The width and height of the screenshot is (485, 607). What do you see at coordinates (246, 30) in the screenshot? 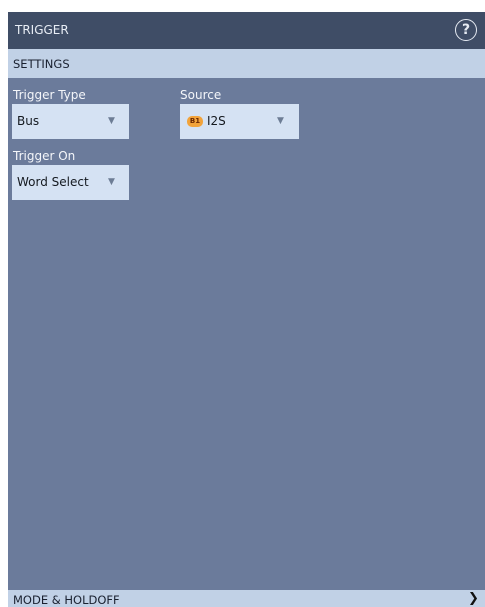
I see `titlebar: TRIGGER ?` at bounding box center [246, 30].